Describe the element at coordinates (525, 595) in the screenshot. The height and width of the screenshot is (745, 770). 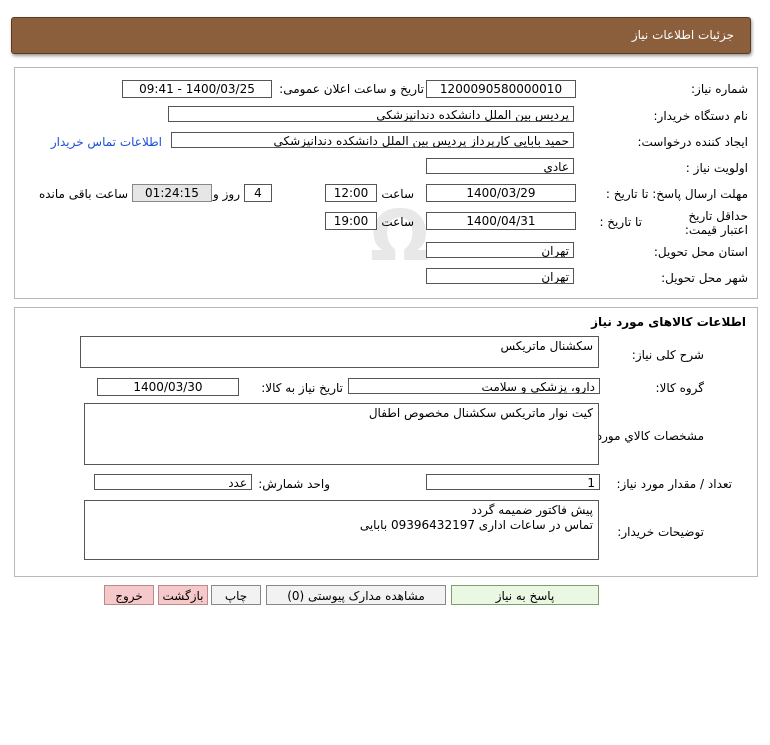
I see `reply-button: پاسخ به نیاز` at that location.